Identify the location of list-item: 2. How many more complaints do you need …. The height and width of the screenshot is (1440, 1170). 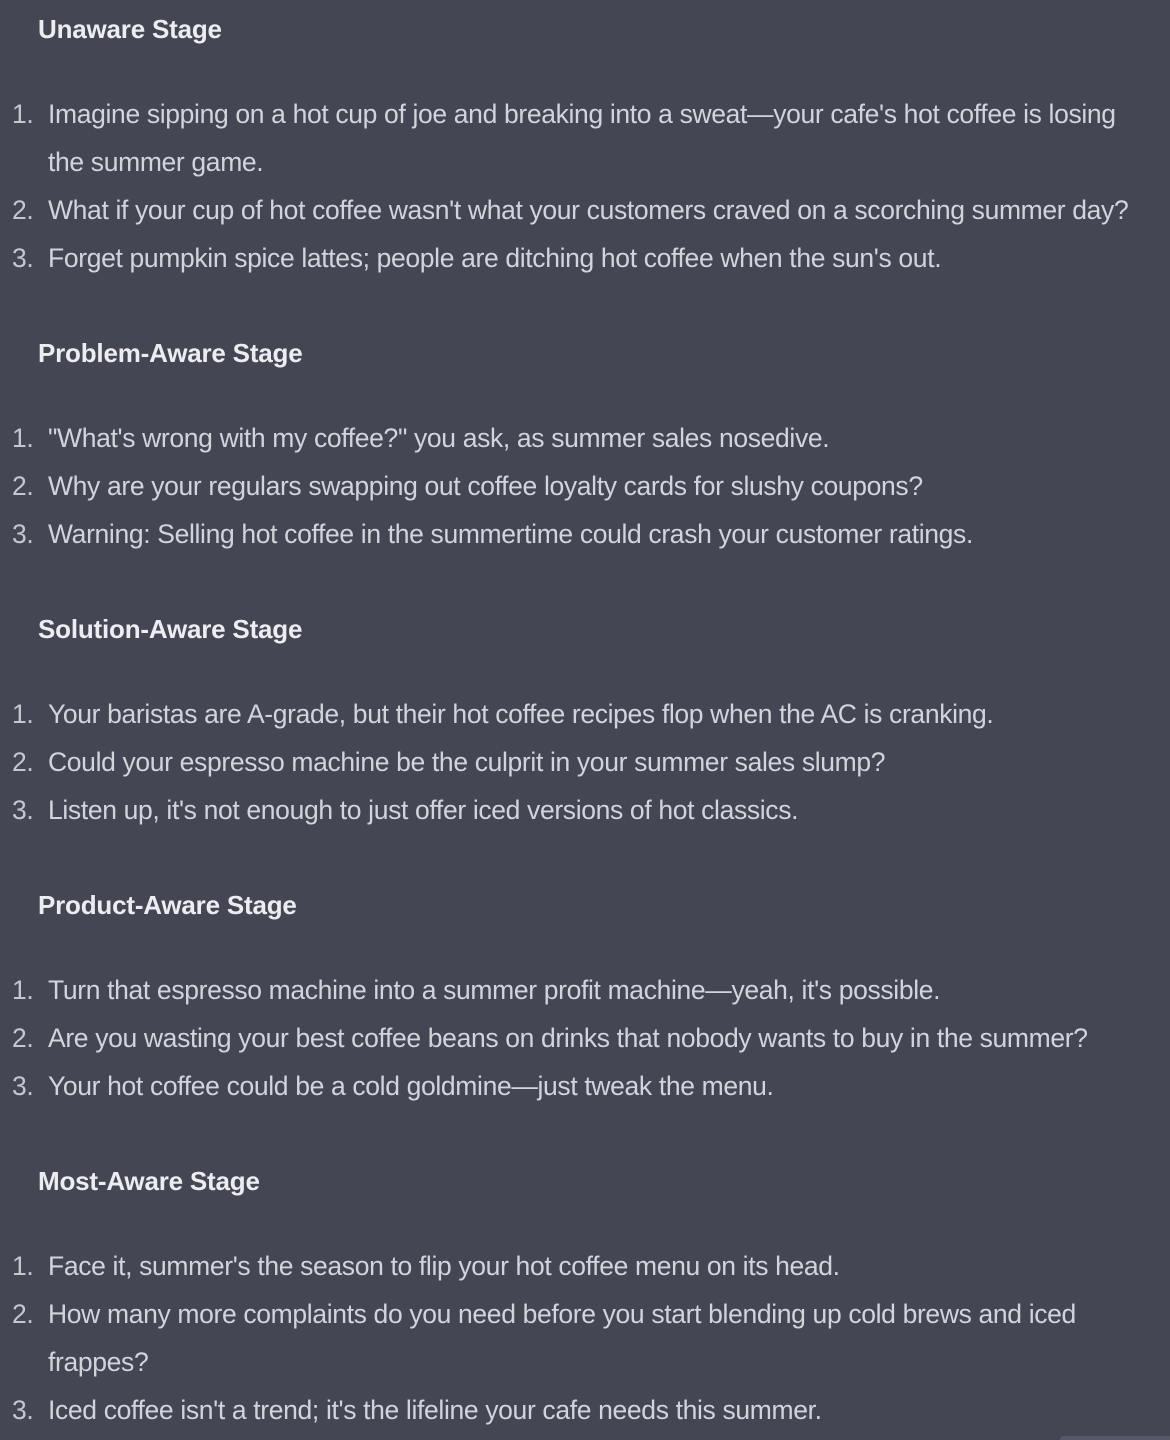
(585, 1338).